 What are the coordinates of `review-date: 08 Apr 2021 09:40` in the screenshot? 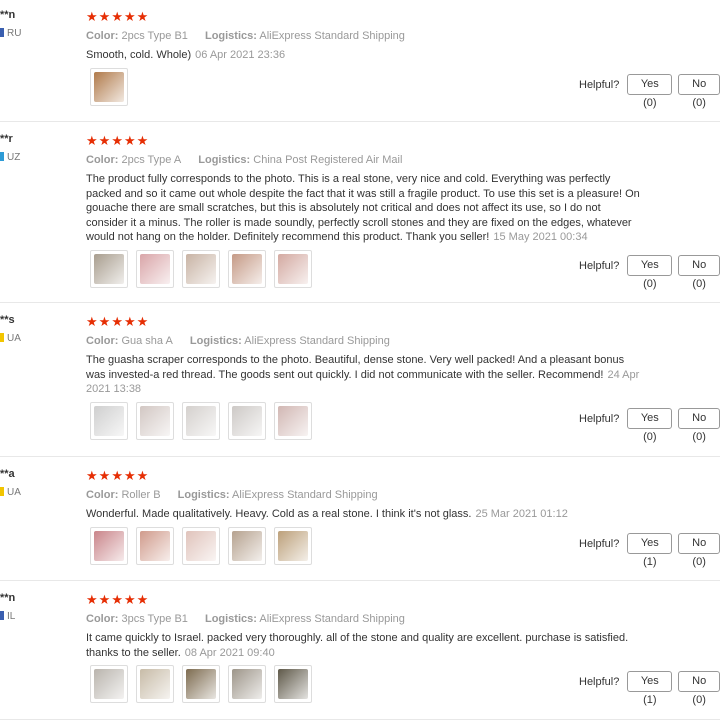 It's located at (229, 652).